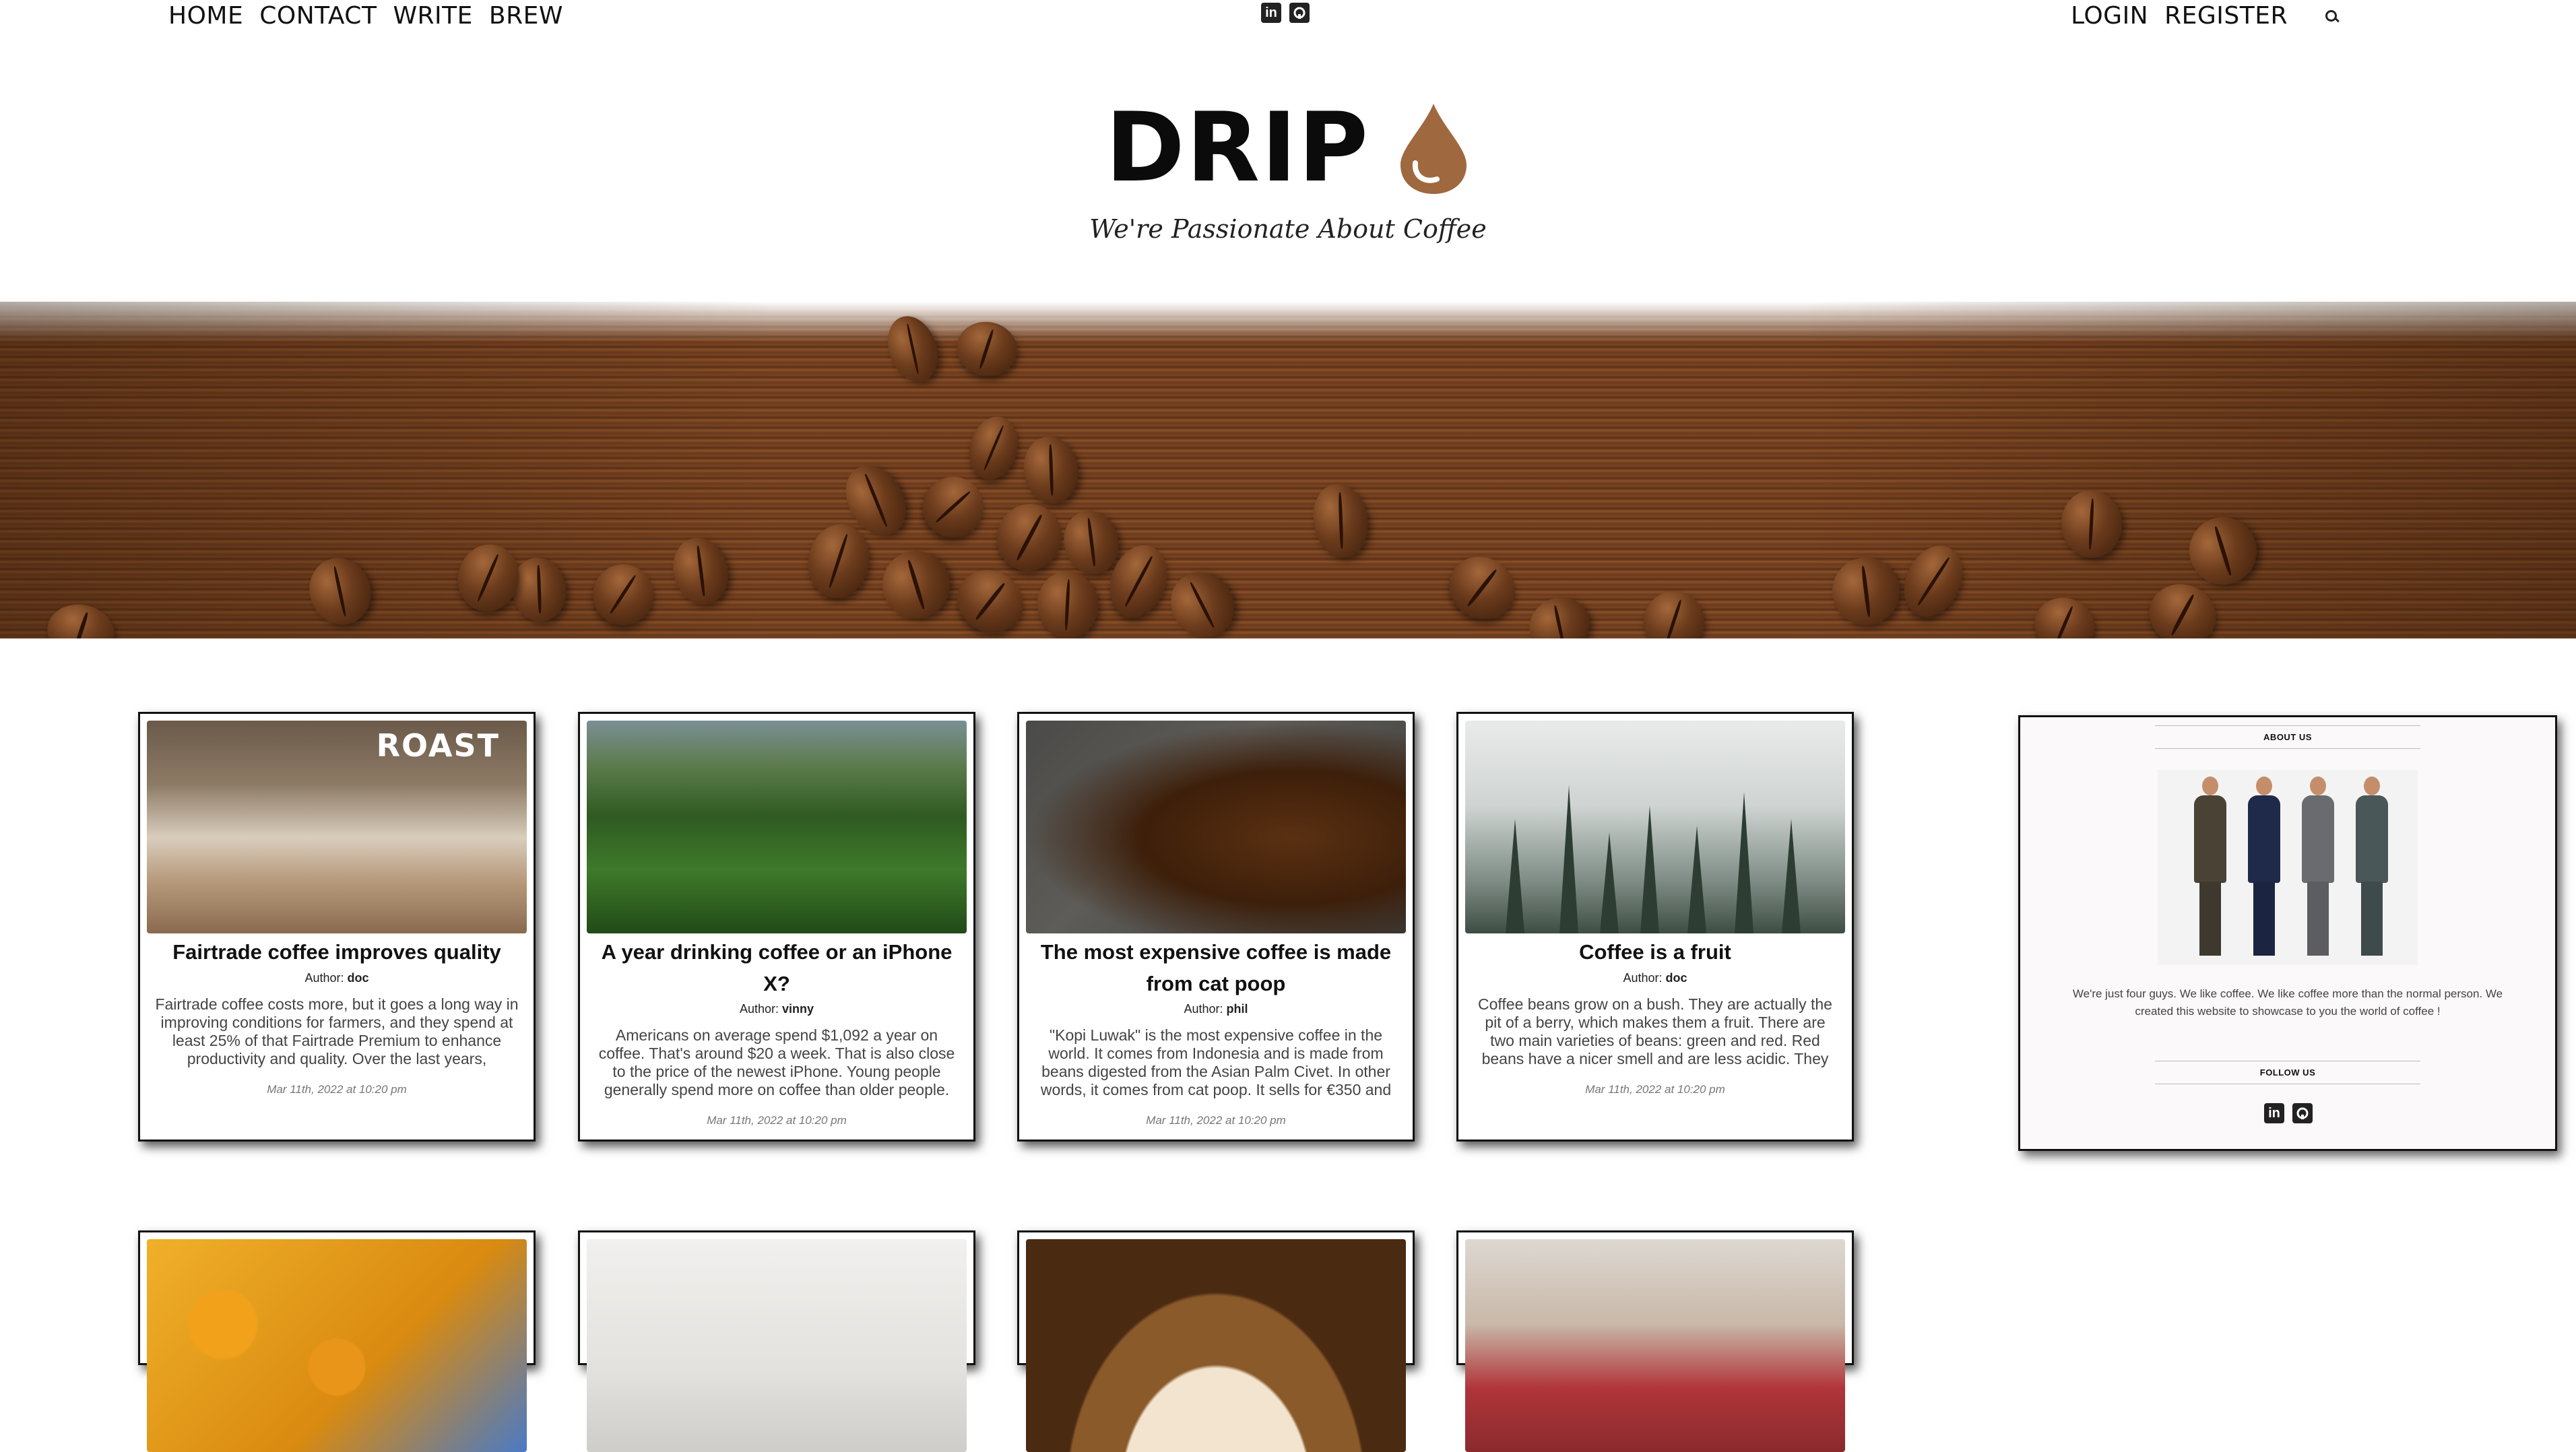 The height and width of the screenshot is (1452, 2576). What do you see at coordinates (2110, 16) in the screenshot?
I see `login-link: LOGIN` at bounding box center [2110, 16].